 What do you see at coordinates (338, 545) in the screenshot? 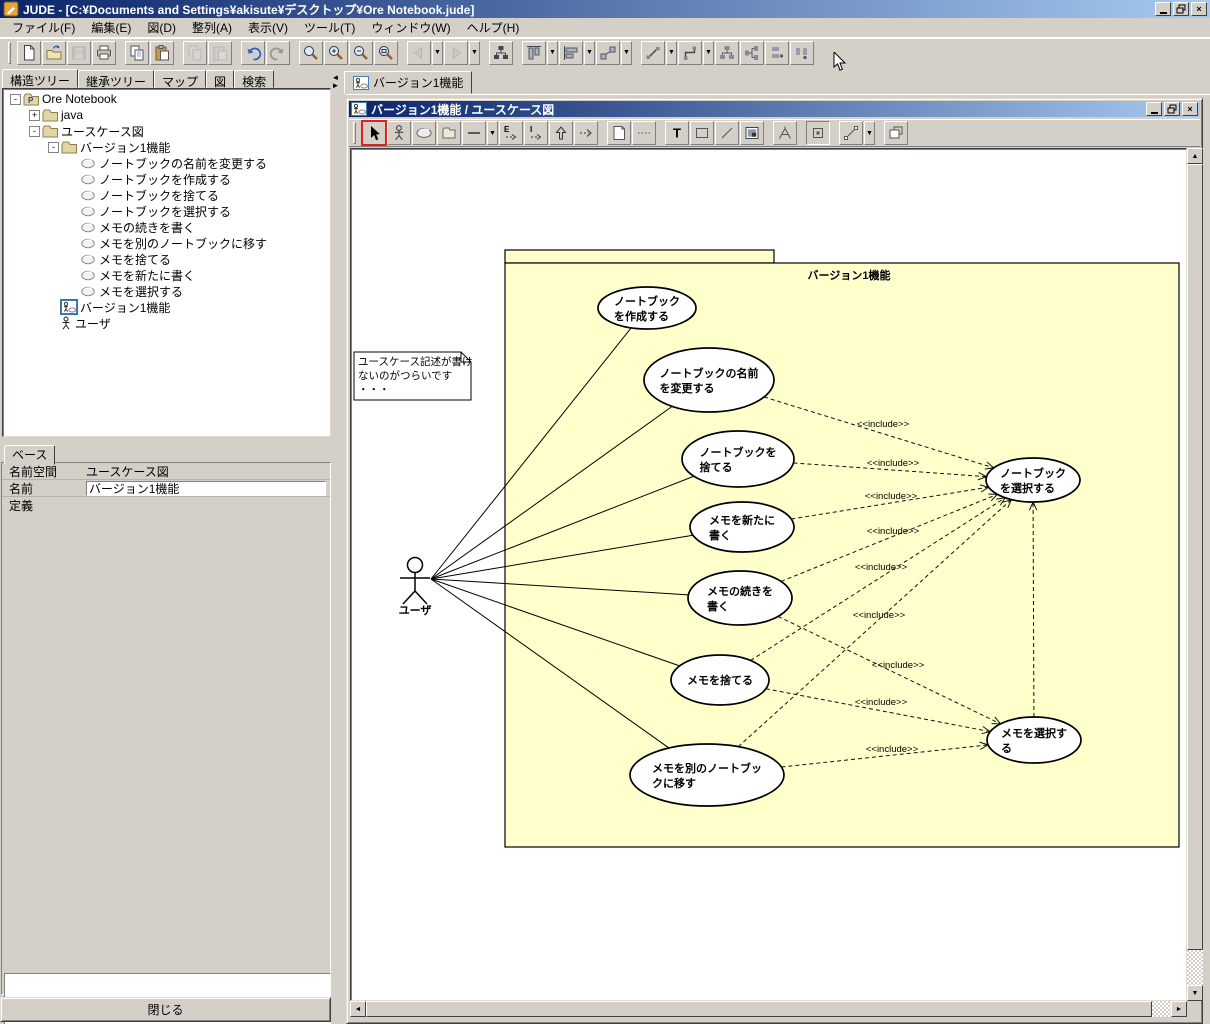
I see `vertical-splitter: ◄ ►` at bounding box center [338, 545].